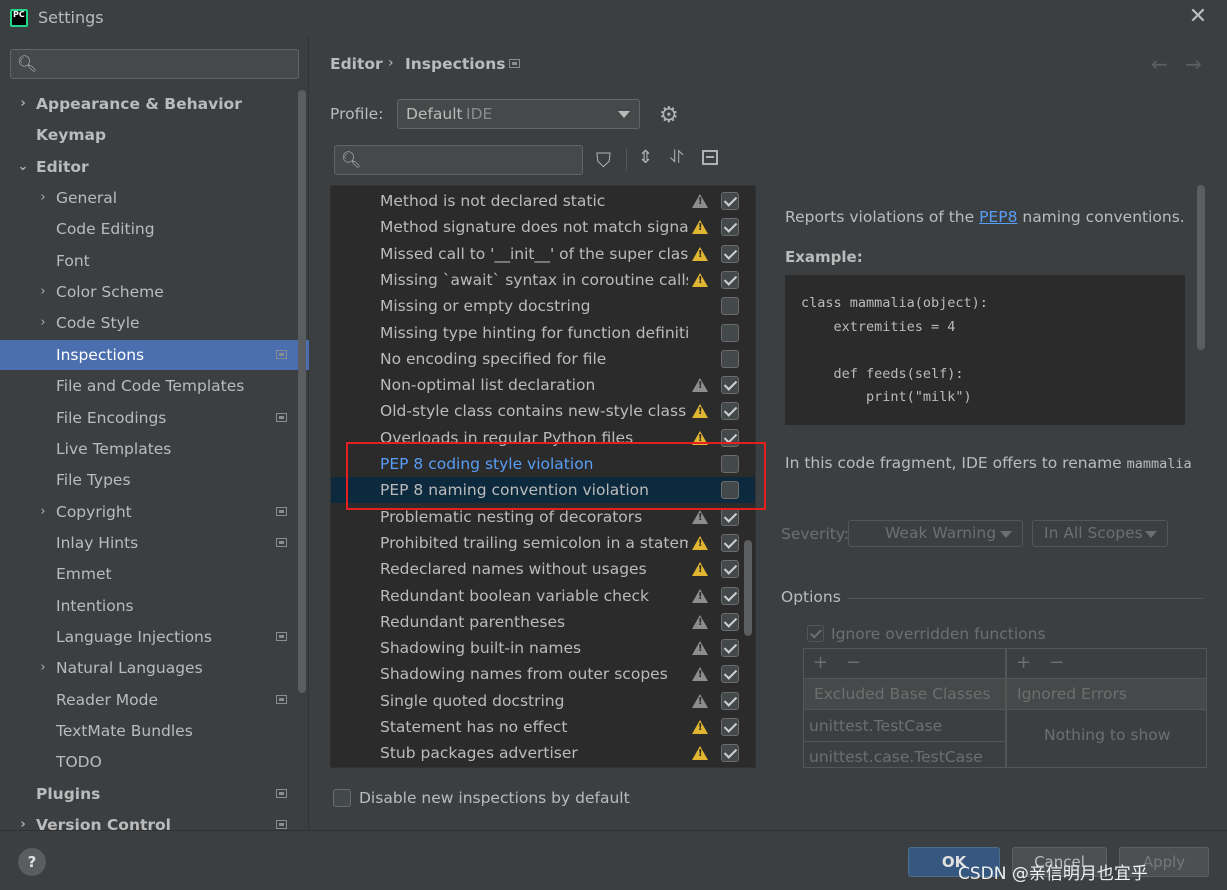 This screenshot has height=890, width=1227. I want to click on sidebar-item: Plugins, so click(154, 794).